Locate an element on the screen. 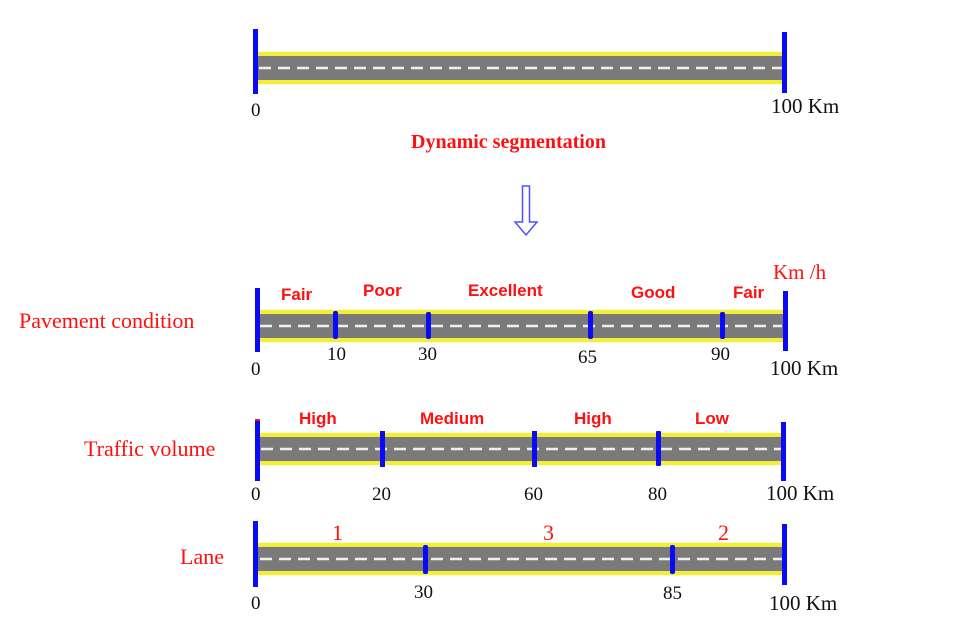  hollow-down-arrow-icon is located at coordinates (526, 211).